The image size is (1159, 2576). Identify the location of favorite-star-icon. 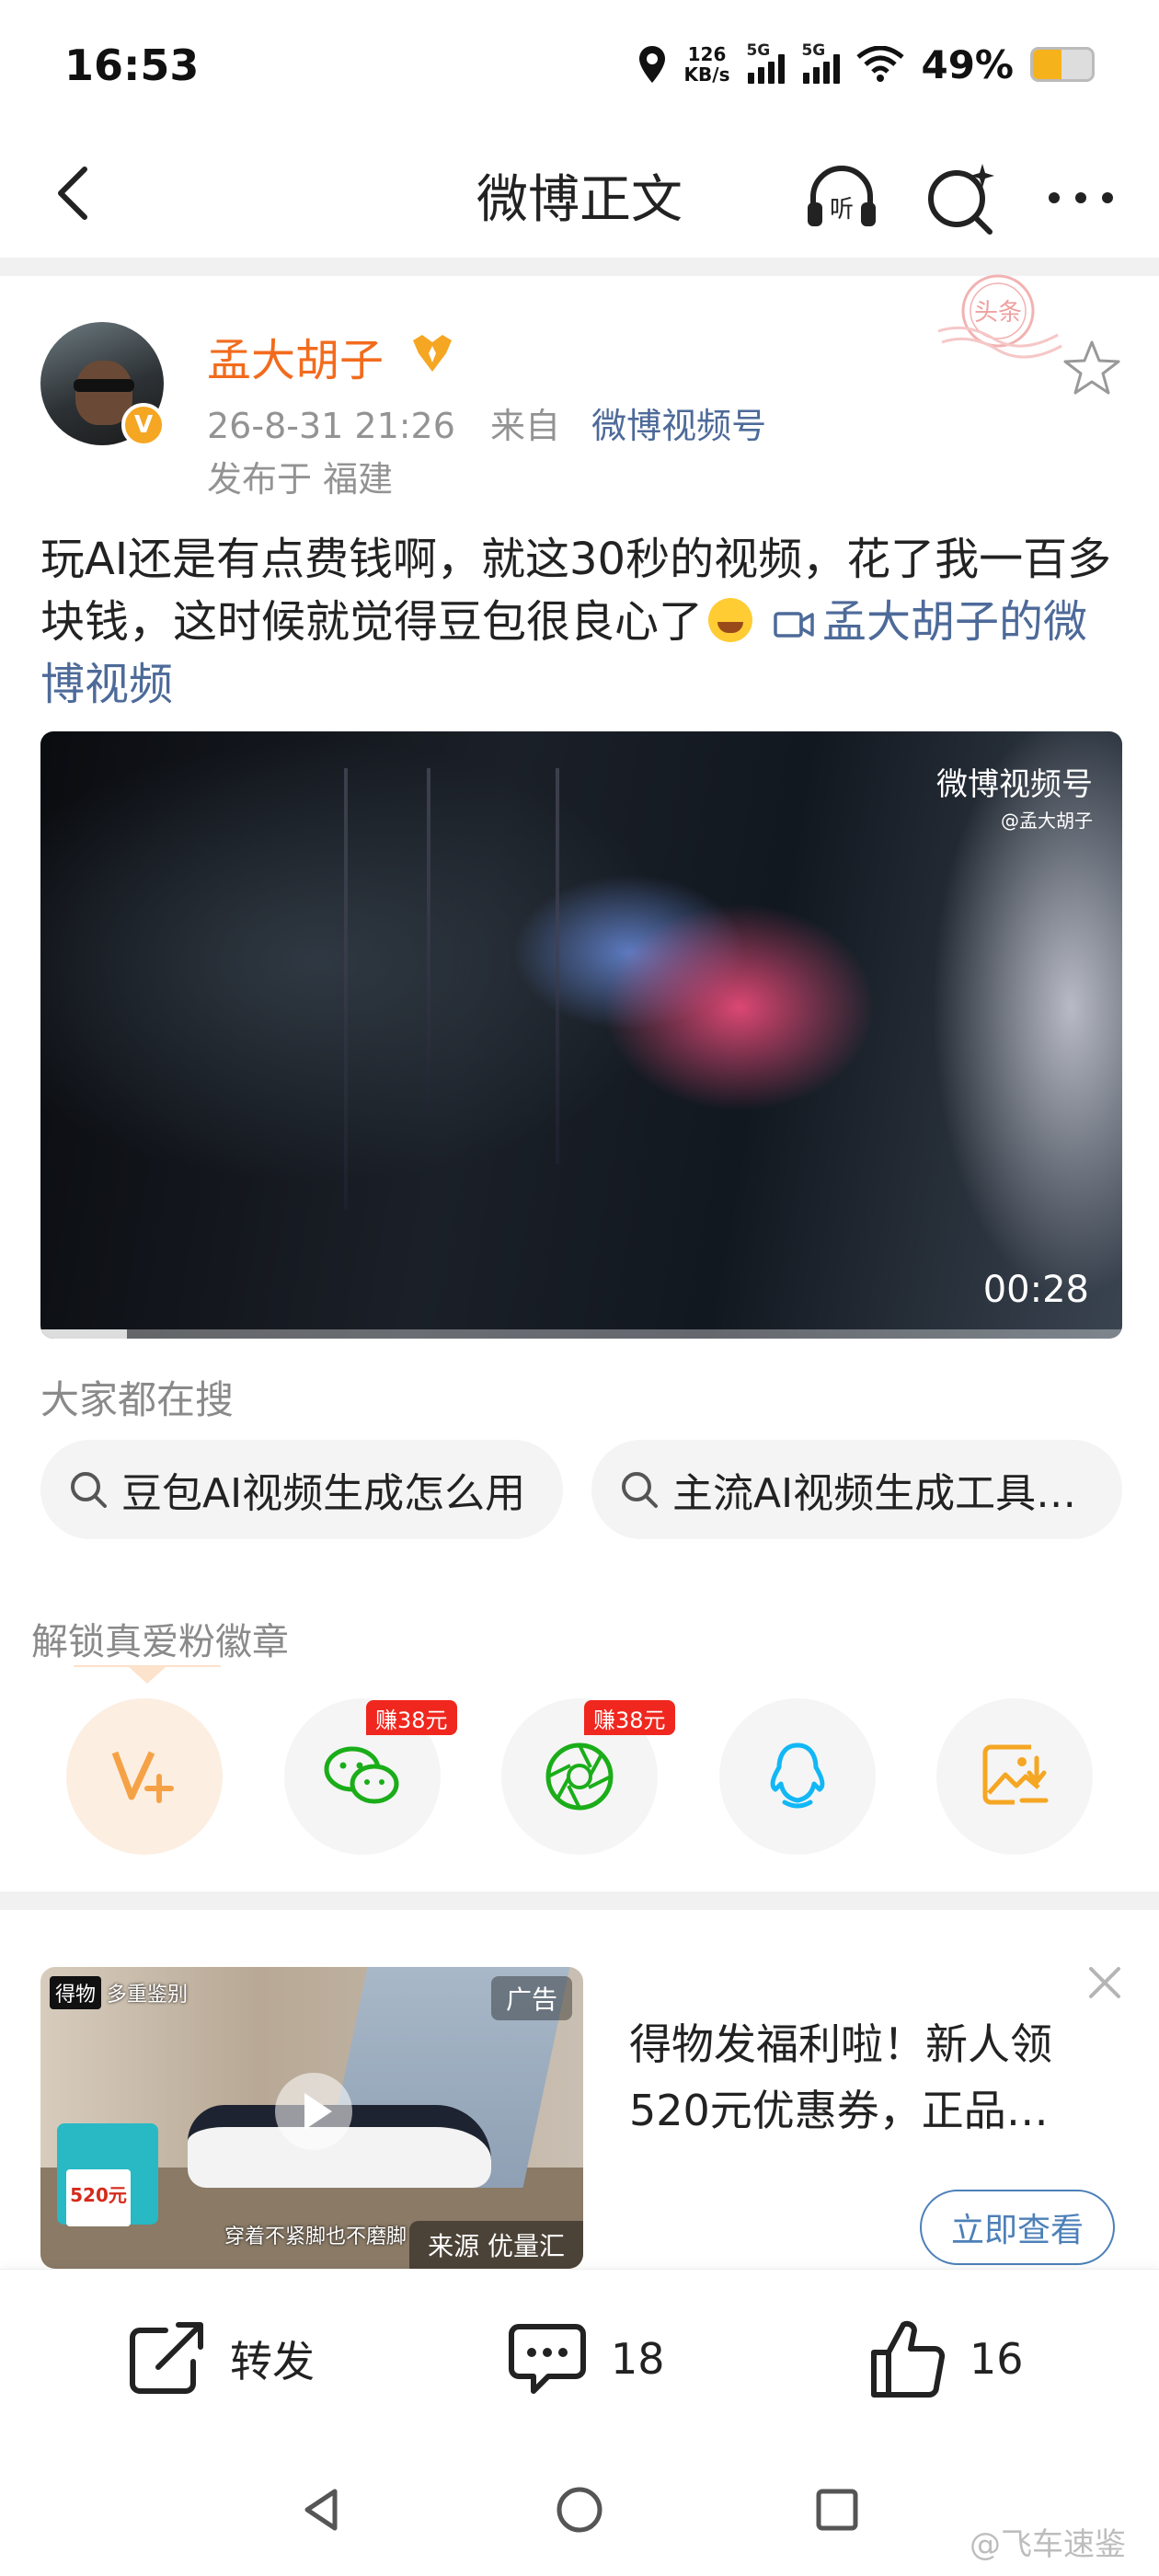
(1092, 369).